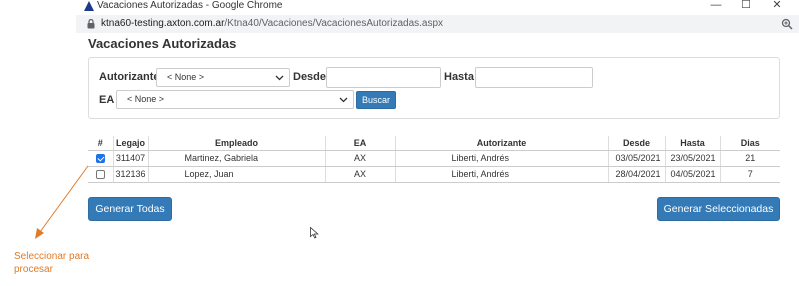 The width and height of the screenshot is (799, 286). Describe the element at coordinates (314, 233) in the screenshot. I see `mouse-cursor-icon` at that location.